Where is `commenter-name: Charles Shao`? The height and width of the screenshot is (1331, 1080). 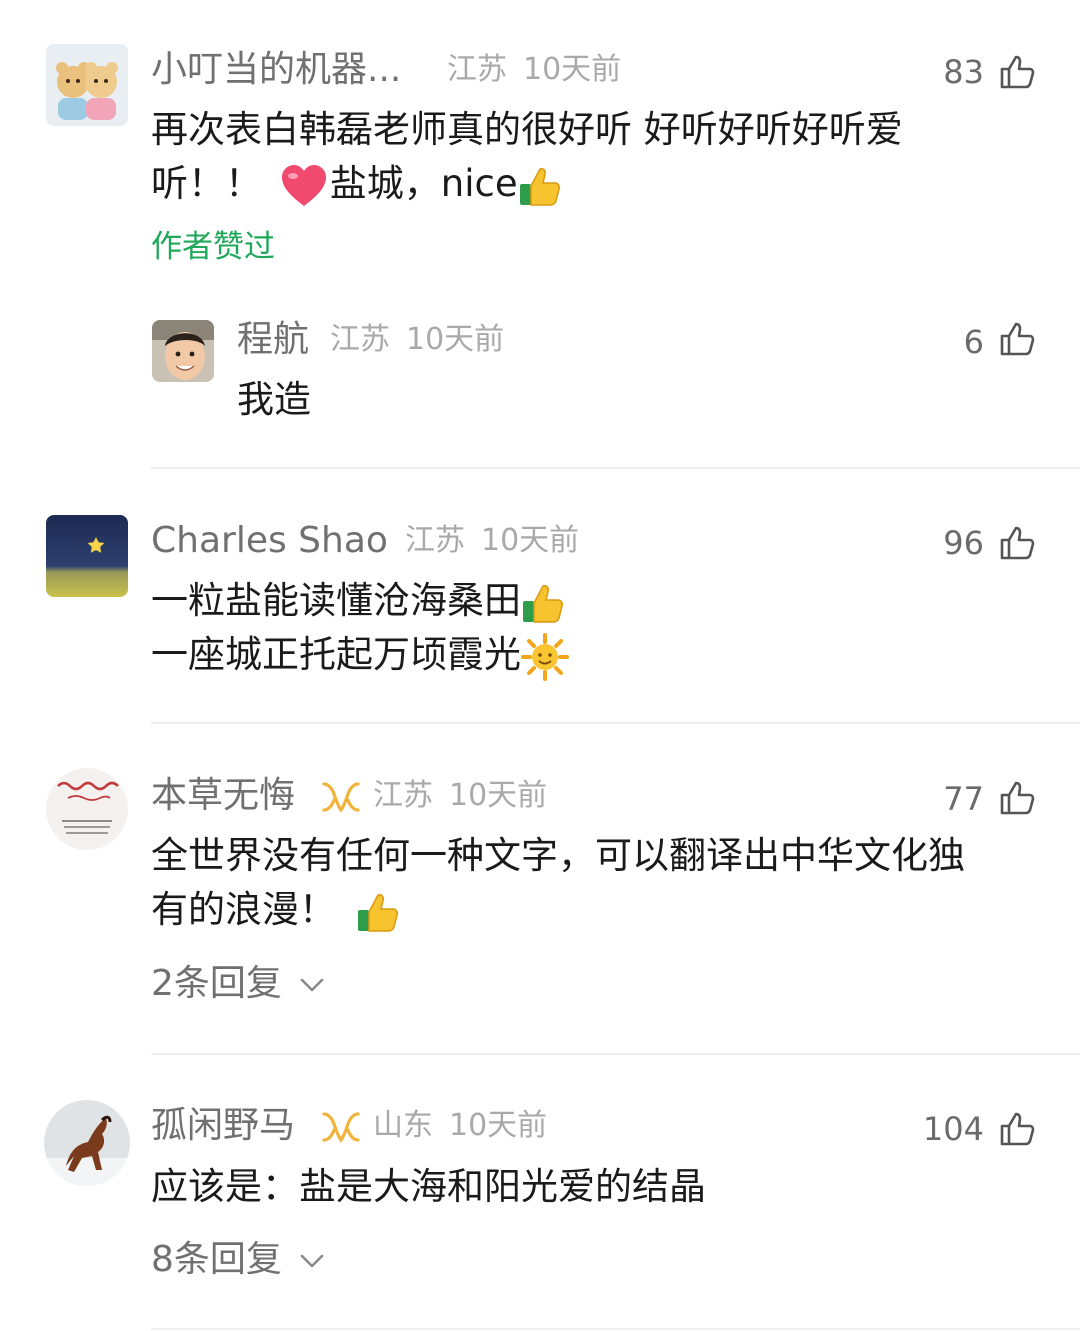 commenter-name: Charles Shao is located at coordinates (269, 541).